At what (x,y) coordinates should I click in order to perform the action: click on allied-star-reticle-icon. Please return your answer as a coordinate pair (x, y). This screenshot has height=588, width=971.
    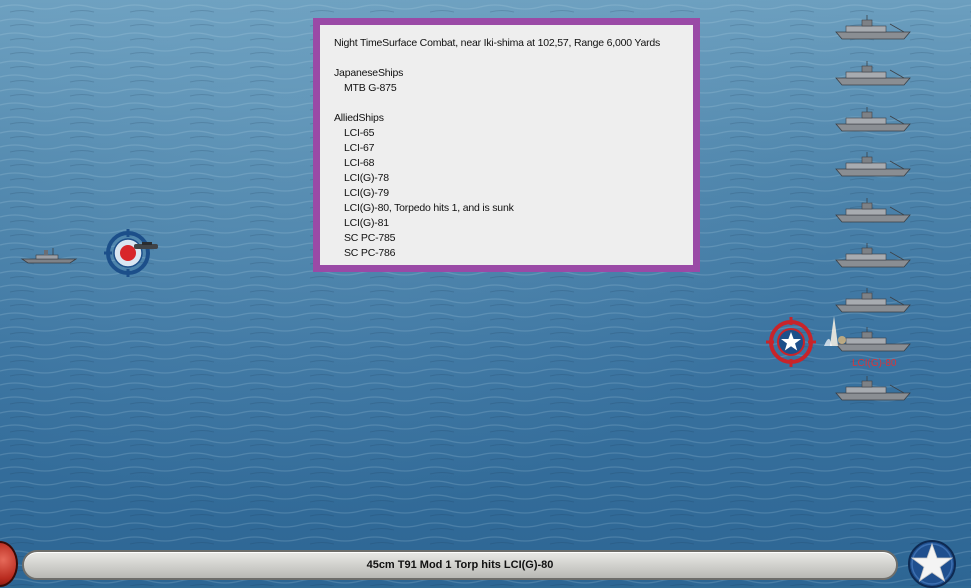
    Looking at the image, I should click on (791, 342).